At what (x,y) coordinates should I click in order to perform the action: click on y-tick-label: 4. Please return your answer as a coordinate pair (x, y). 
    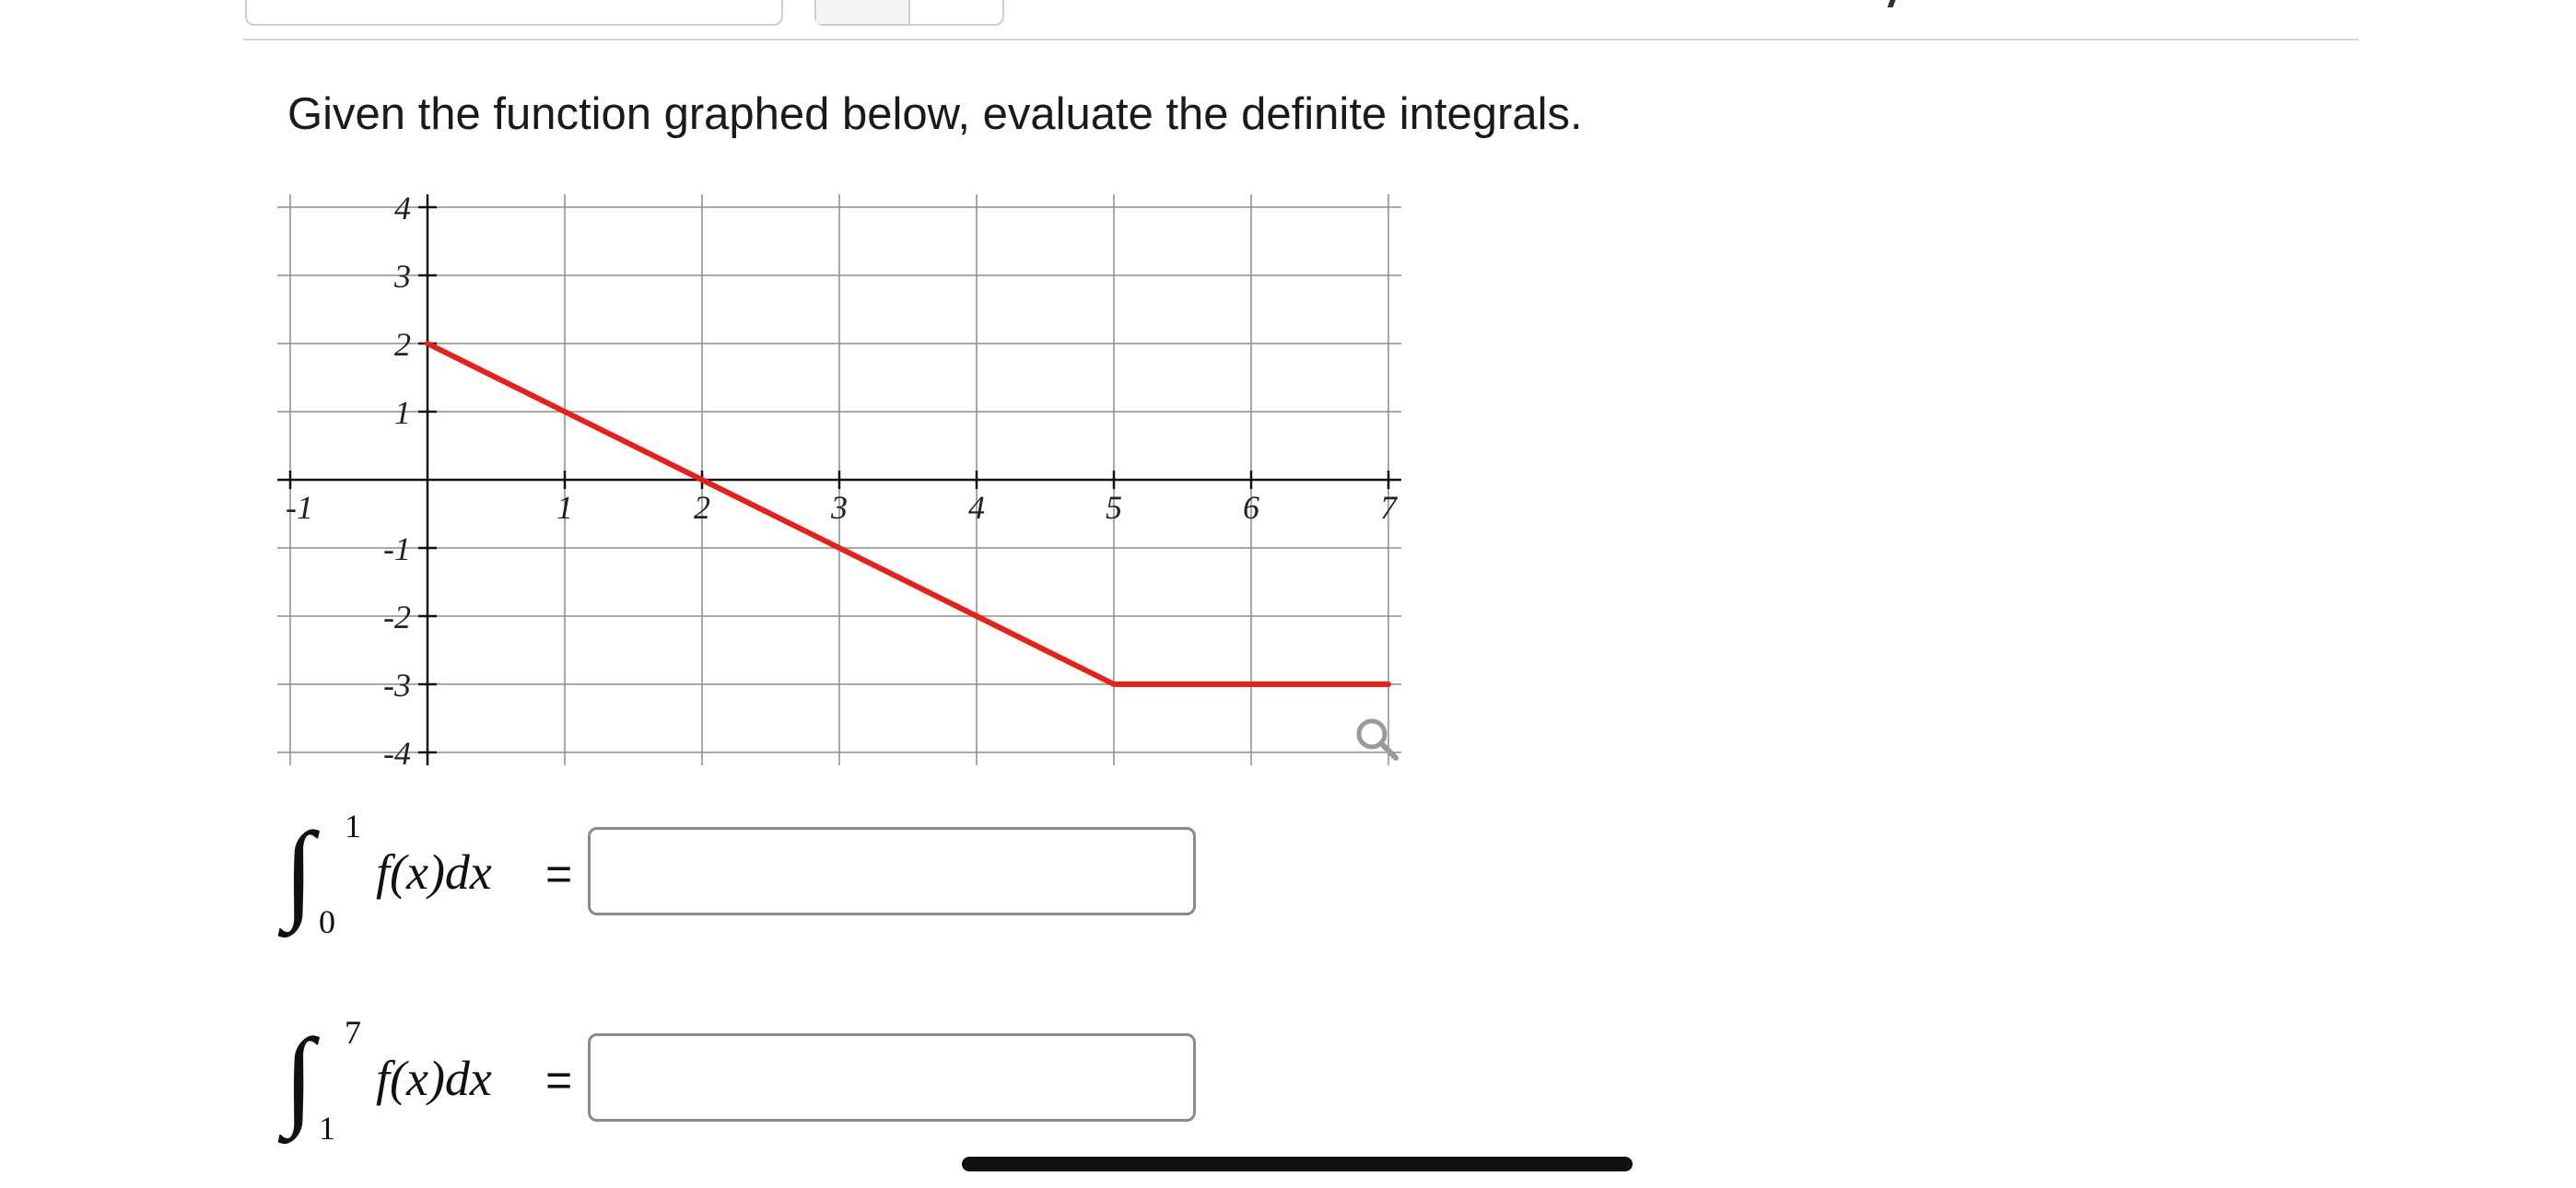
    Looking at the image, I should click on (402, 210).